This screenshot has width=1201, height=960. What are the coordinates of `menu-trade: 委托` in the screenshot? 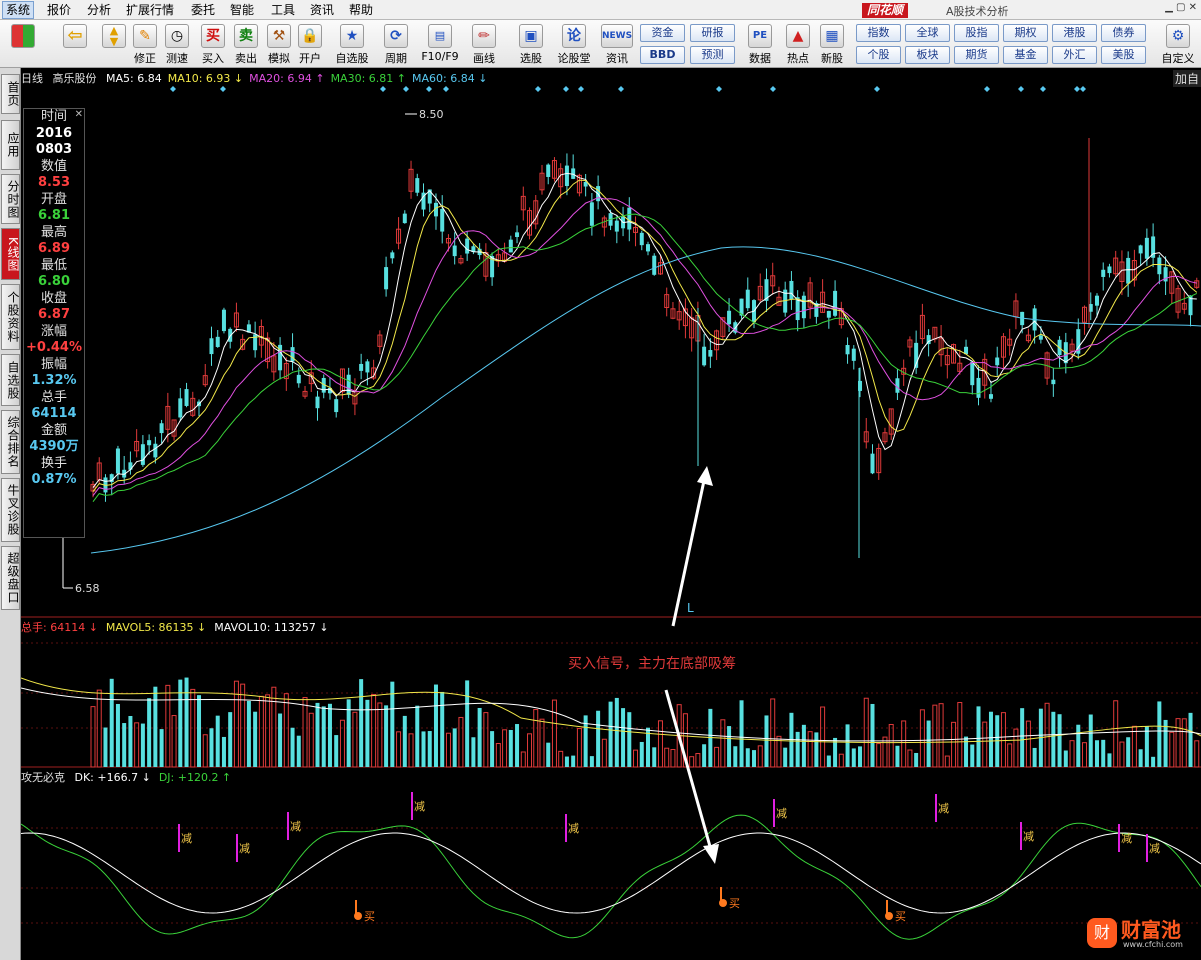 It's located at (203, 10).